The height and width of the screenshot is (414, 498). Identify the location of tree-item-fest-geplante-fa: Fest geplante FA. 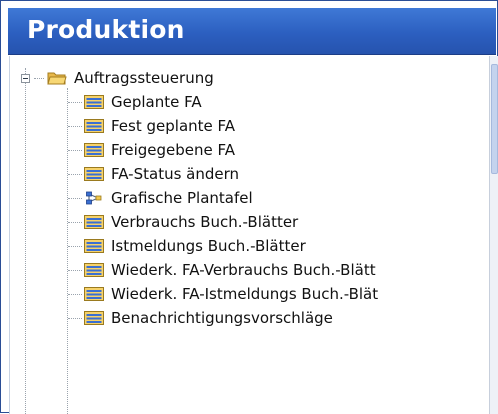
(151, 126).